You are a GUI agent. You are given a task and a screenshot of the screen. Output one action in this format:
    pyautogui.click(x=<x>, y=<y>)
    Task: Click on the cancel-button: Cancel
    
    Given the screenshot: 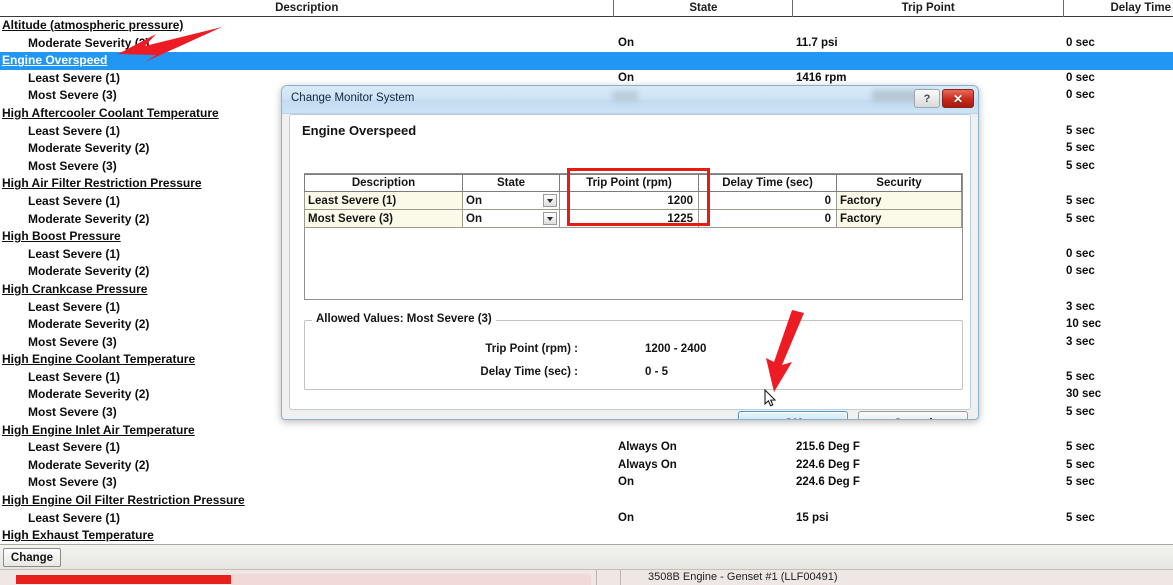 What is the action you would take?
    pyautogui.click(x=913, y=415)
    